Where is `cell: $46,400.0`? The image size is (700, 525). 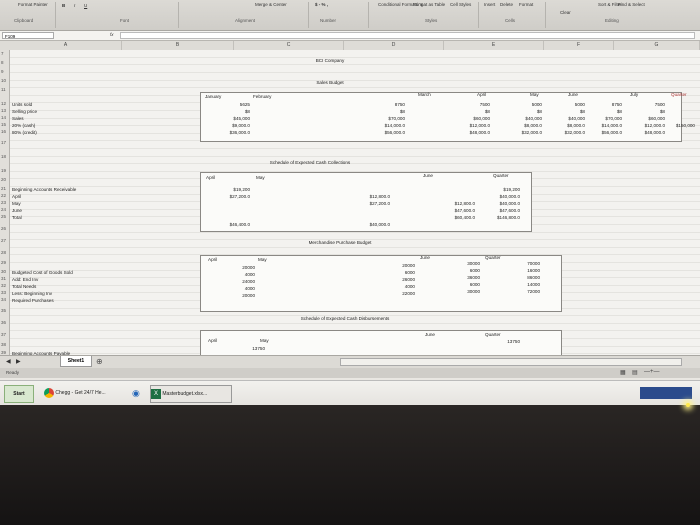 cell: $46,400.0 is located at coordinates (225, 224).